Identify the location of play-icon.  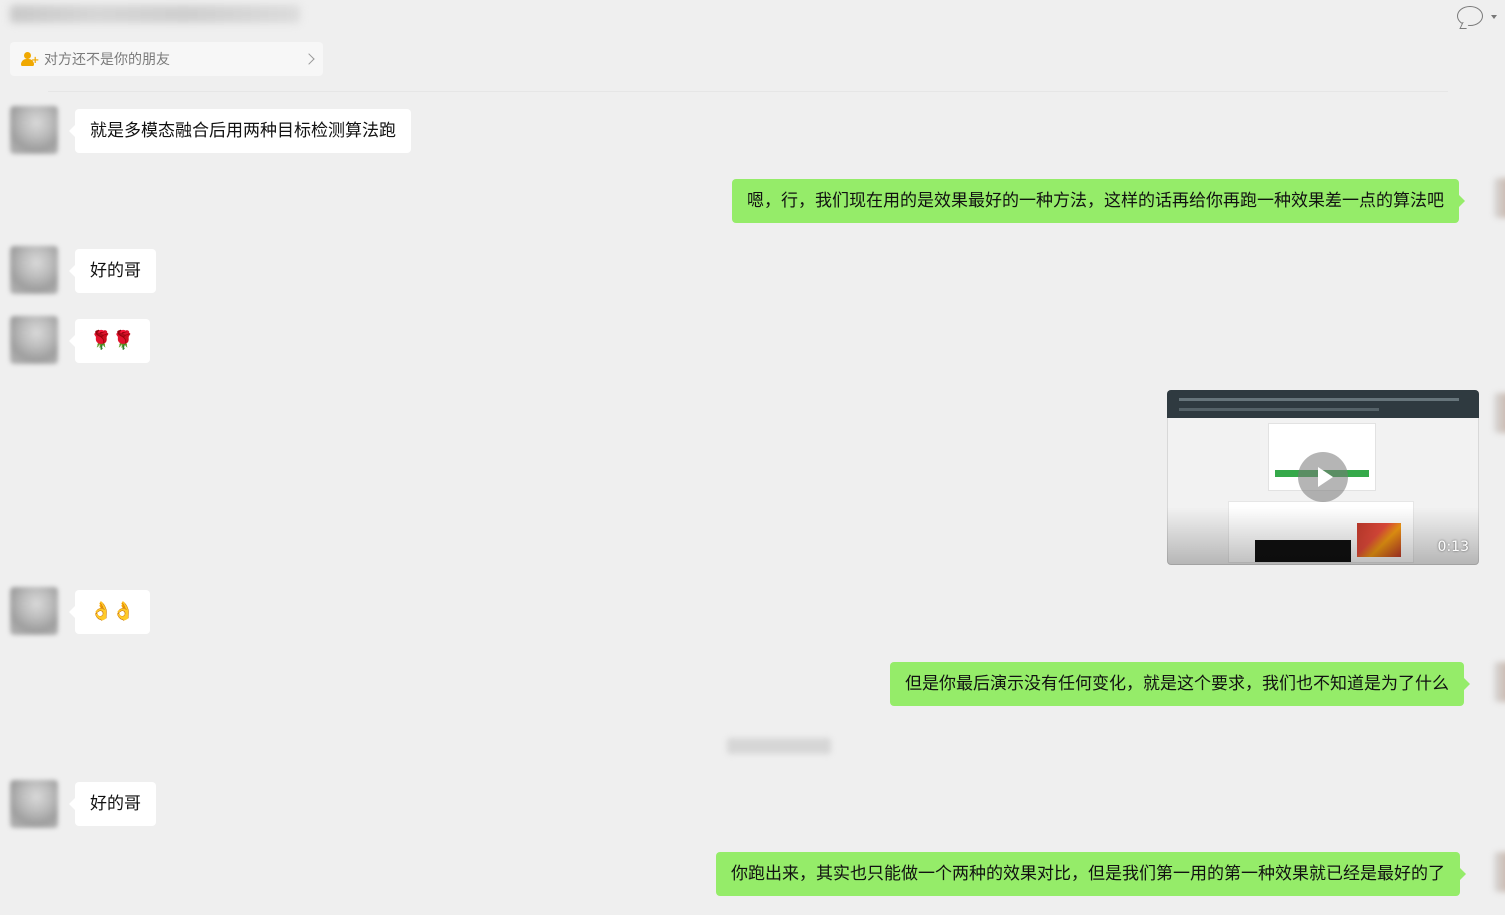
(1323, 477).